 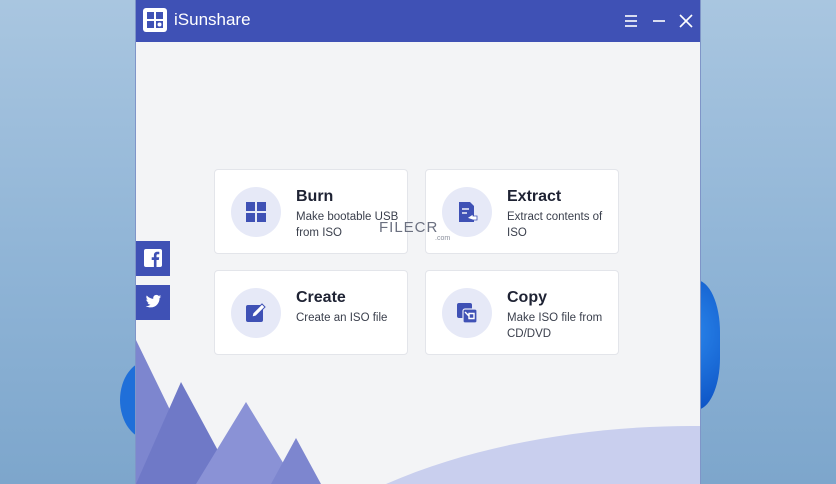 What do you see at coordinates (212, 19) in the screenshot?
I see `app-title: iSunshare` at bounding box center [212, 19].